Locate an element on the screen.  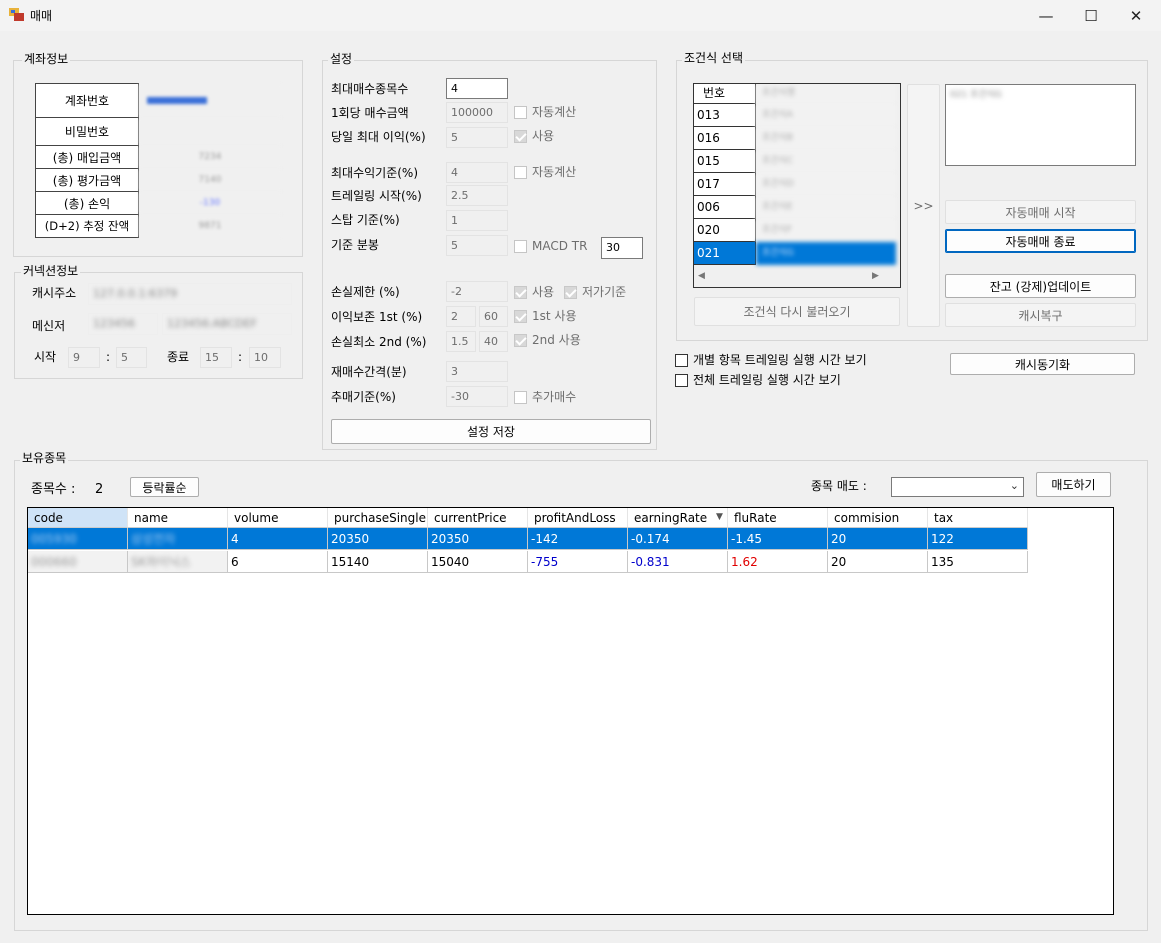
first-use-checkbox is located at coordinates (520, 316).